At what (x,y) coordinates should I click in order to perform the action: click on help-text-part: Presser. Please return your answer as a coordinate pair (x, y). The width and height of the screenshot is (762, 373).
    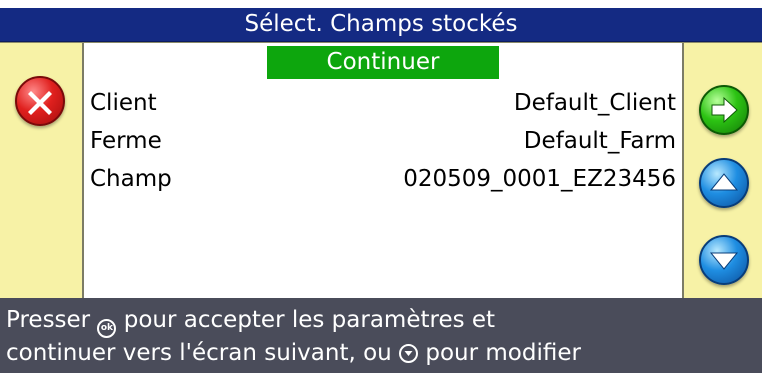
    Looking at the image, I should click on (52, 320).